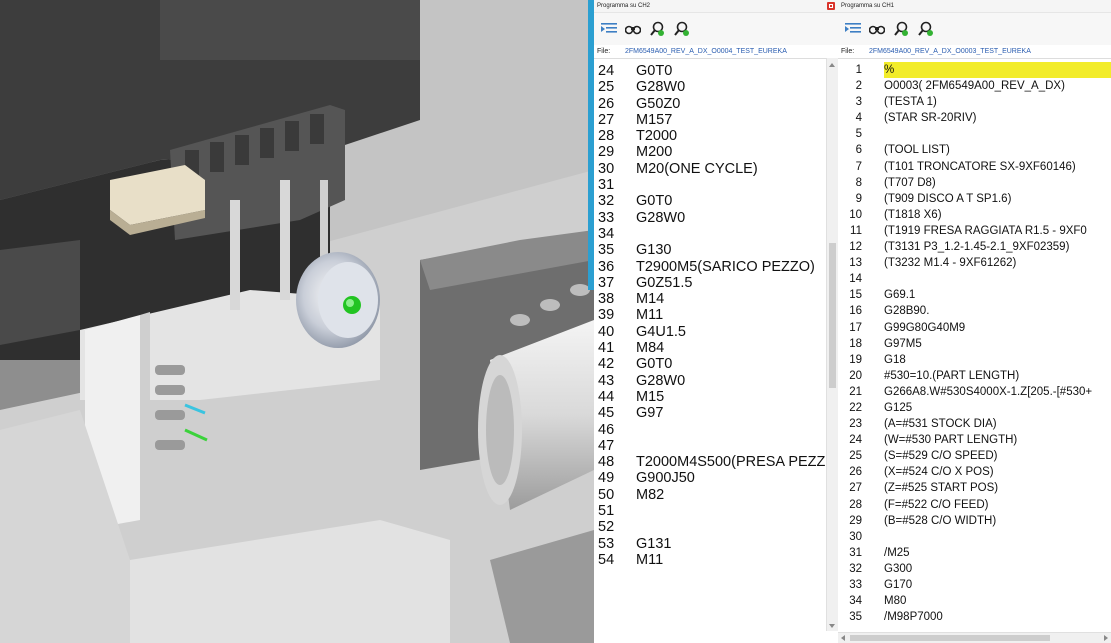 The height and width of the screenshot is (643, 1111). I want to click on code-line: 27 M157, so click(710, 120).